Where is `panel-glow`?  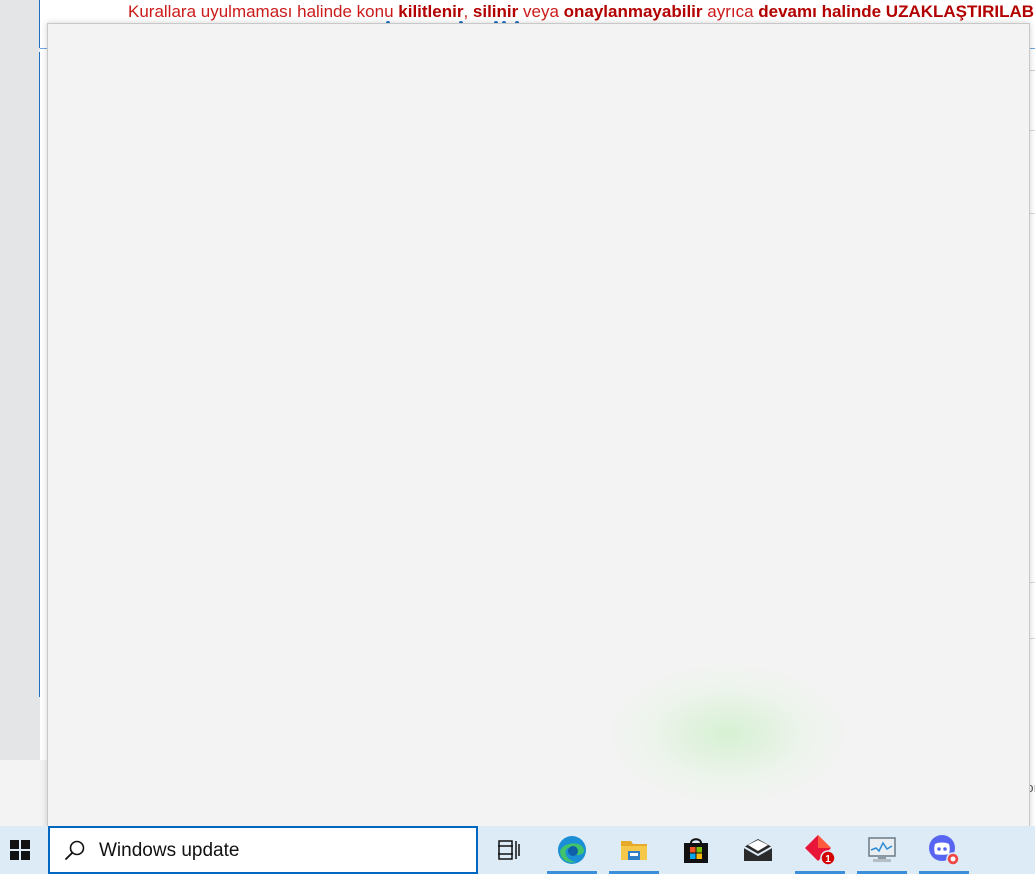 panel-glow is located at coordinates (728, 734).